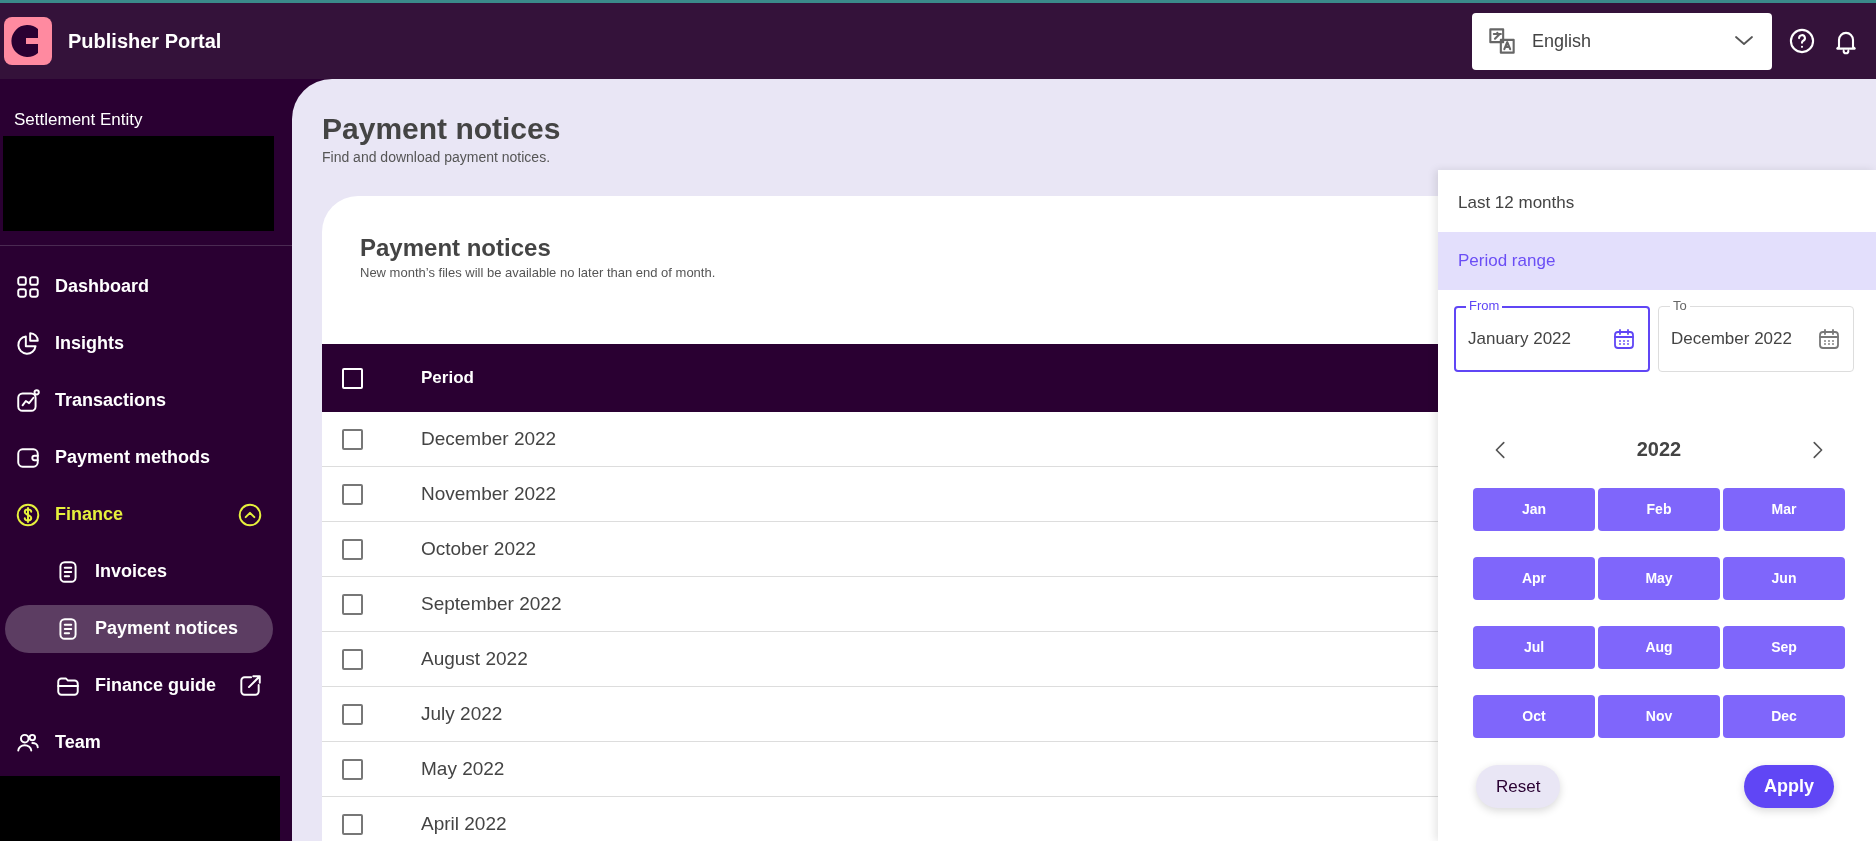 The width and height of the screenshot is (1876, 841). I want to click on grid-icon, so click(28, 286).